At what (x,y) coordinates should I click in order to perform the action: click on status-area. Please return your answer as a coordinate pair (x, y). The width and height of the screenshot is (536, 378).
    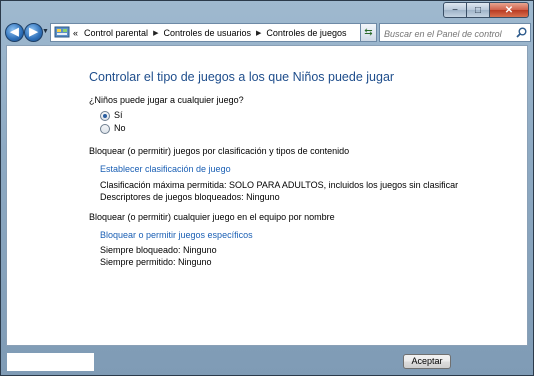
    Looking at the image, I should click on (50, 362).